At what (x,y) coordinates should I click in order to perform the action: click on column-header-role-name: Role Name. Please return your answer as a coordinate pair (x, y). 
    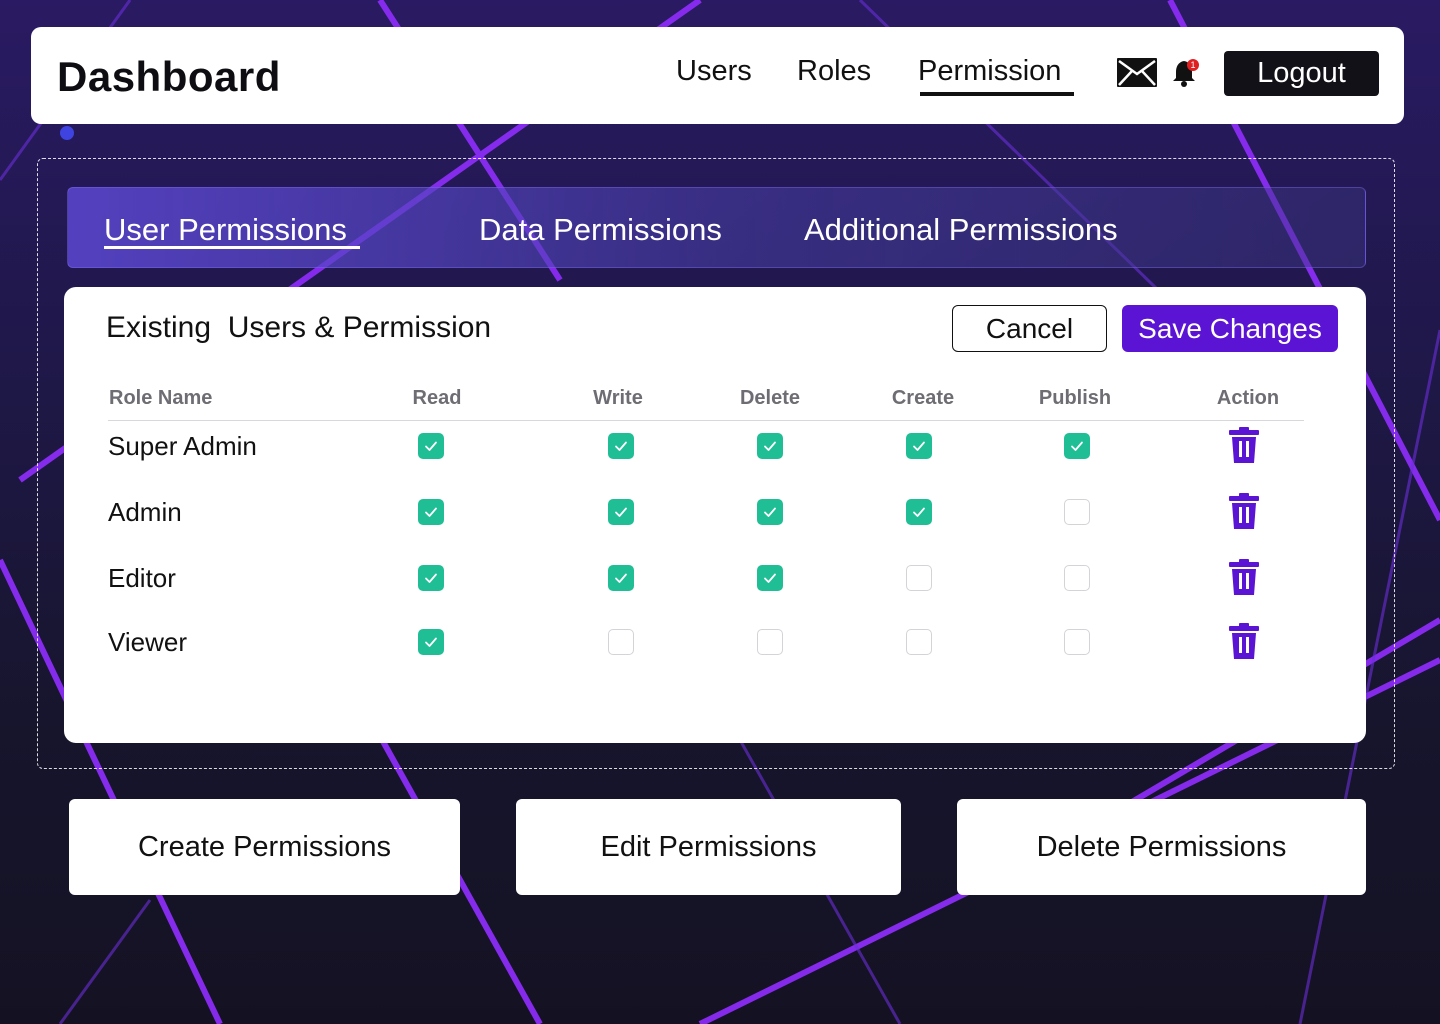
    Looking at the image, I should click on (161, 398).